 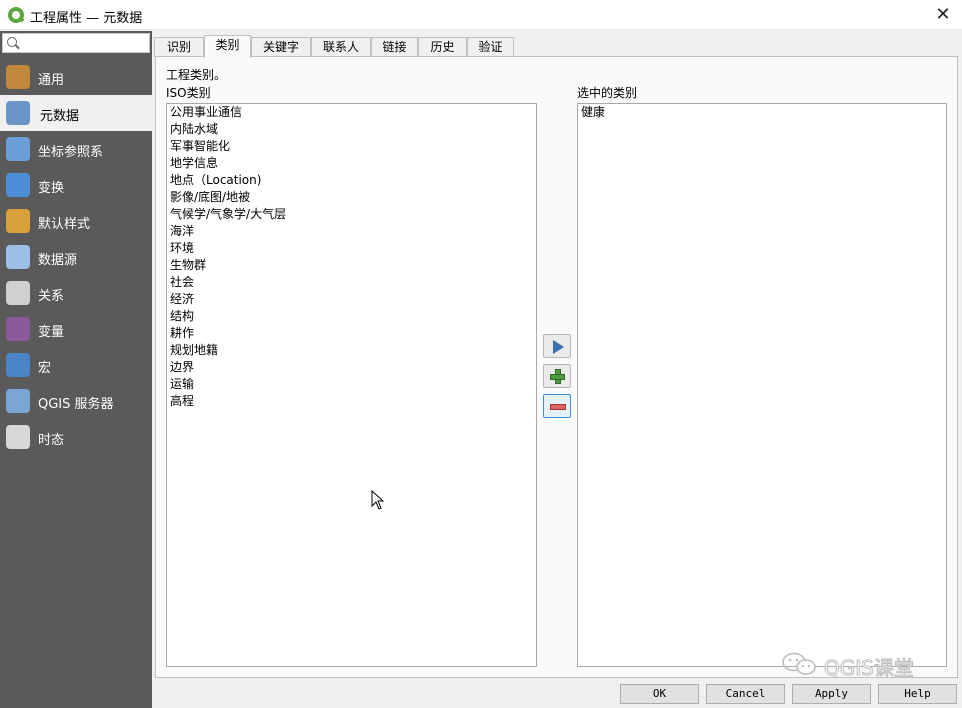 I want to click on tab-4: 链接, so click(x=394, y=47).